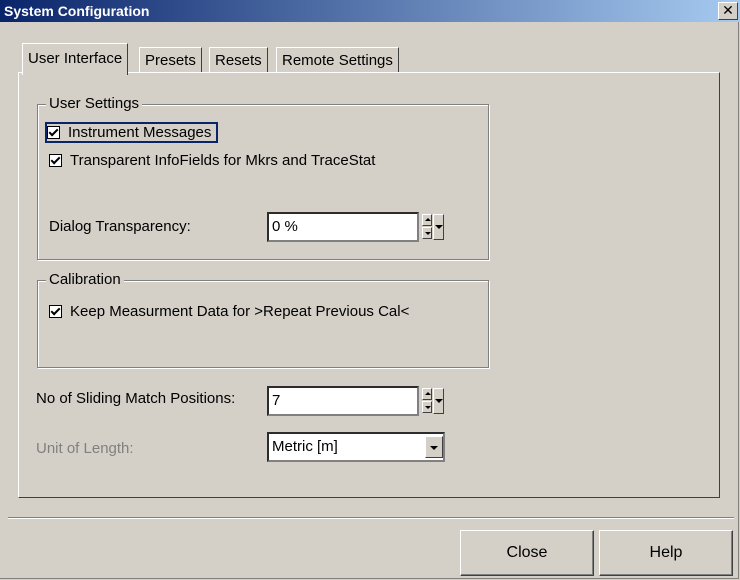 The width and height of the screenshot is (740, 580). Describe the element at coordinates (75, 59) in the screenshot. I see `tab-user-interface: User Interface` at that location.